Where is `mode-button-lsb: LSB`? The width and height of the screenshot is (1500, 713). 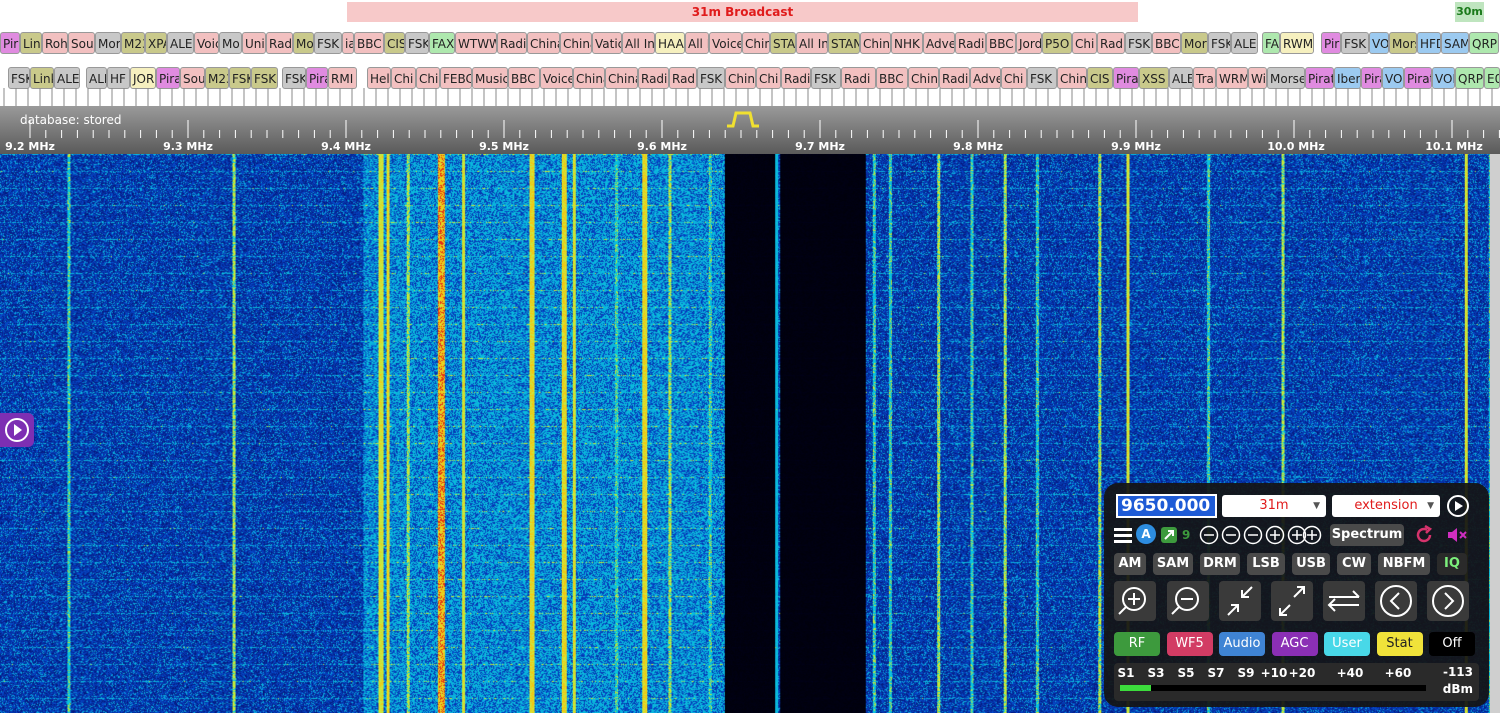
mode-button-lsb: LSB is located at coordinates (1266, 564).